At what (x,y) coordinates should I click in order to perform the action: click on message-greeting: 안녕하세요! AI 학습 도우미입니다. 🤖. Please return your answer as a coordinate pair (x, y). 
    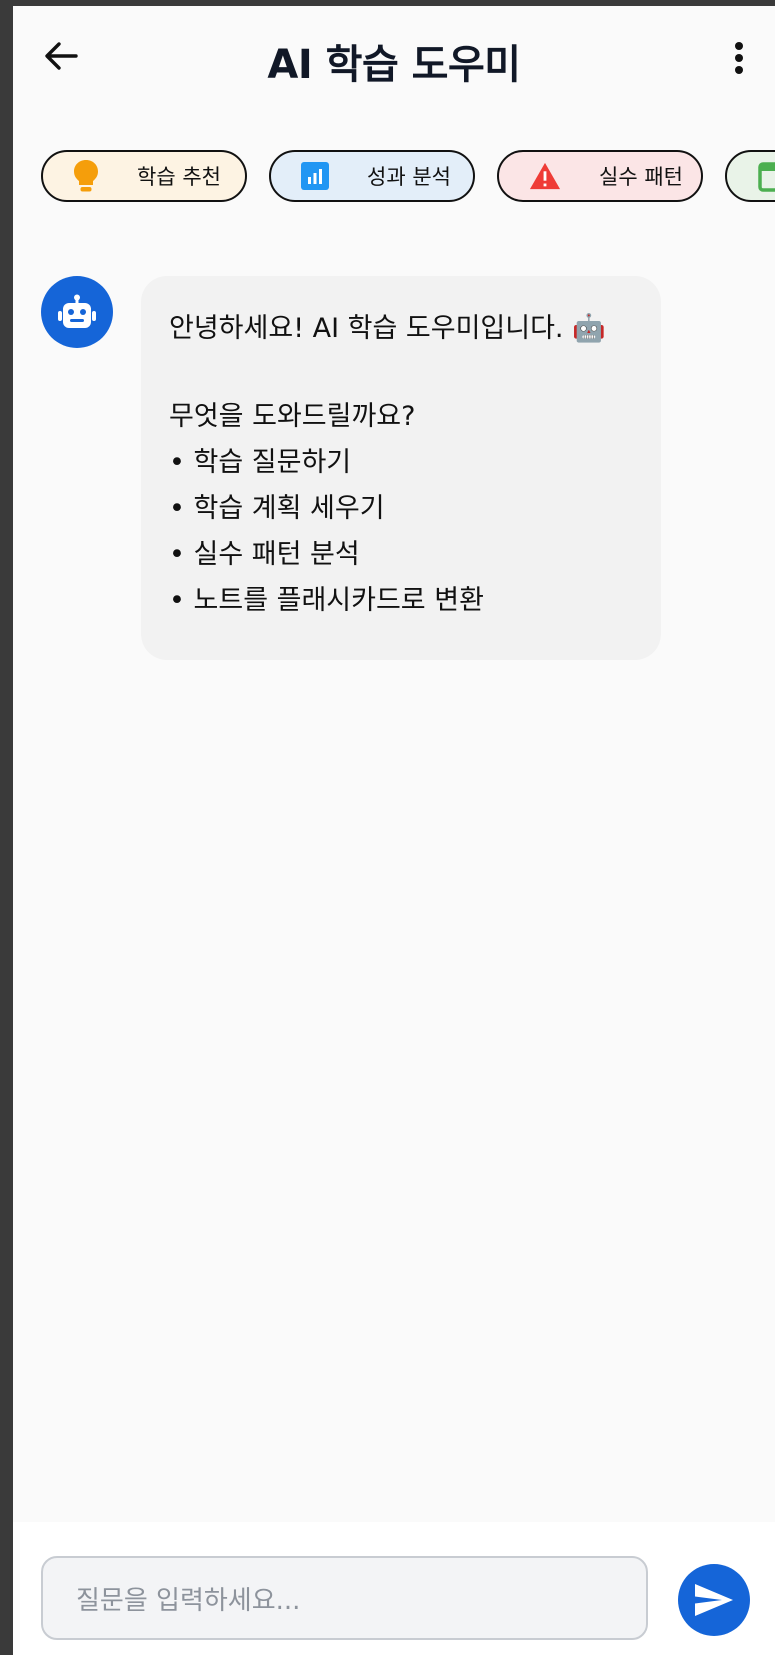
    Looking at the image, I should click on (387, 328).